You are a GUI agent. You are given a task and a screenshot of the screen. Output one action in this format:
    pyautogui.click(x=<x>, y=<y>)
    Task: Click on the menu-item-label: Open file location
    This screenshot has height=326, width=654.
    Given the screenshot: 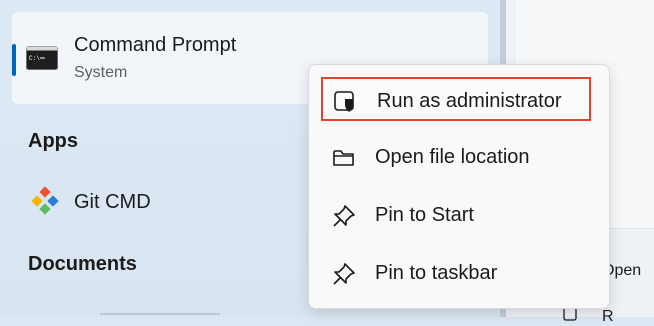 What is the action you would take?
    pyautogui.click(x=452, y=157)
    